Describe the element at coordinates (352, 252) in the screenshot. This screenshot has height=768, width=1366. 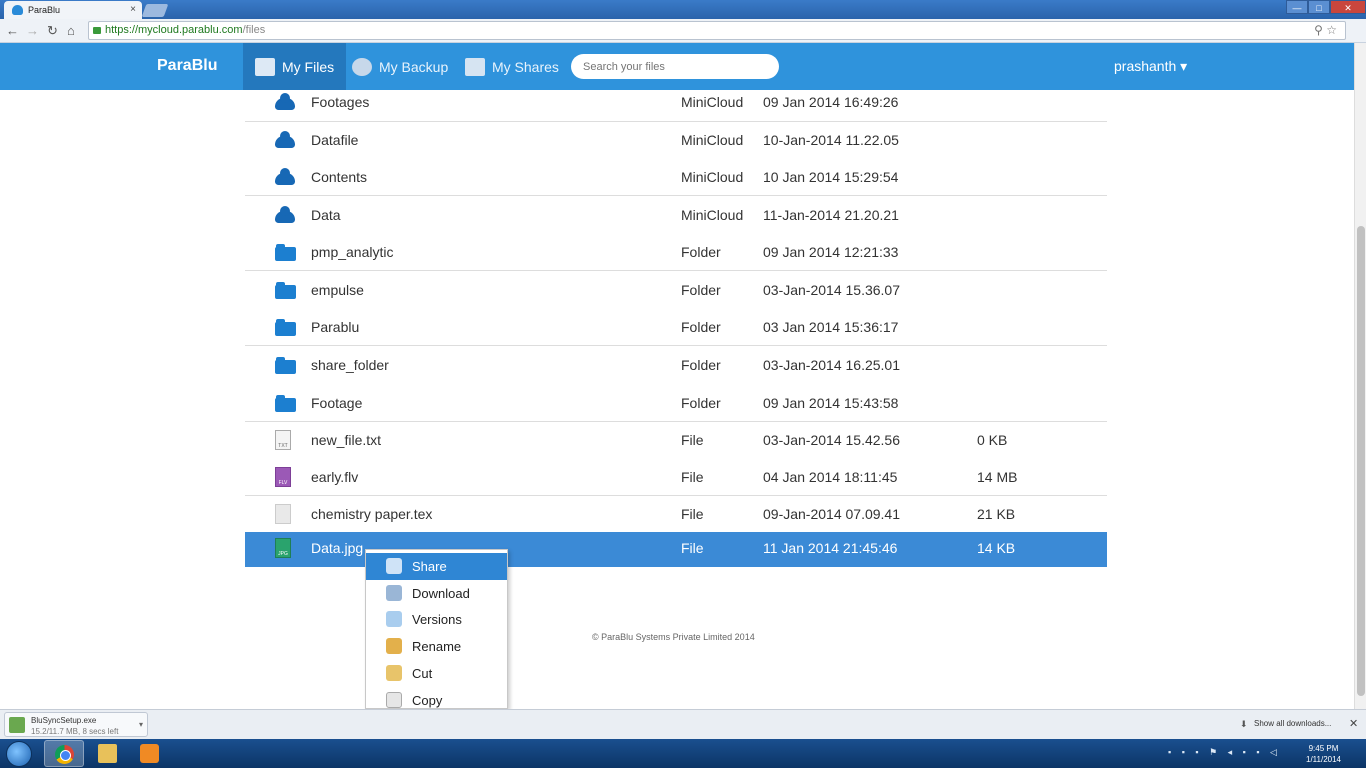
I see `file-name: pmp_analytic` at that location.